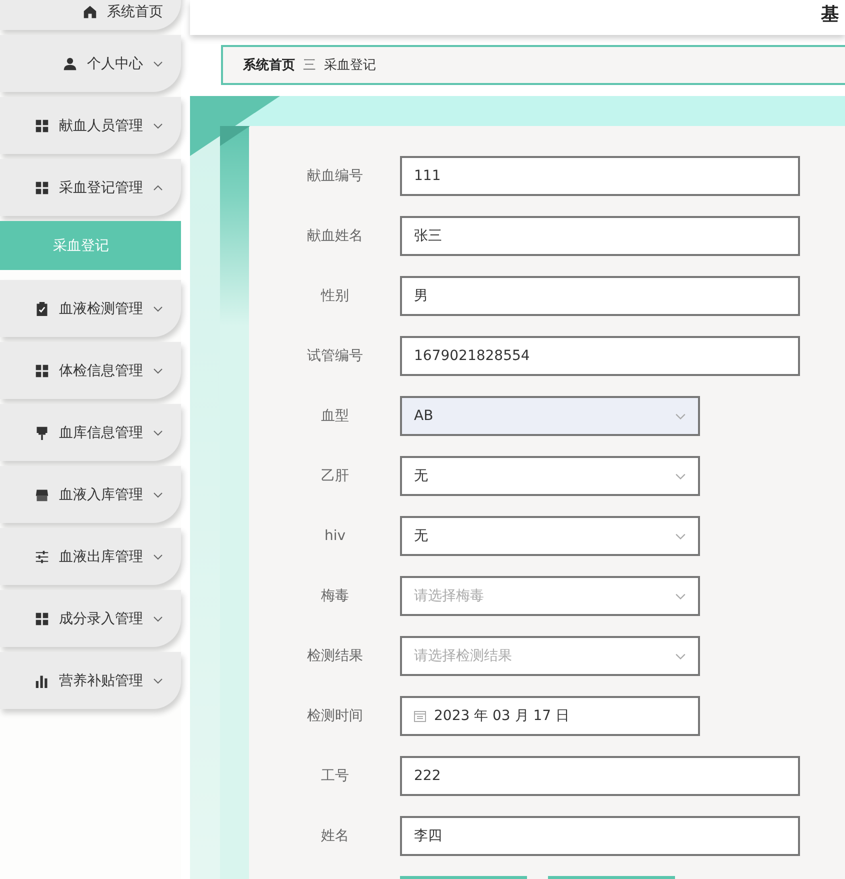 The height and width of the screenshot is (879, 845). What do you see at coordinates (90, 618) in the screenshot?
I see `menu-item: 成分录入管理` at bounding box center [90, 618].